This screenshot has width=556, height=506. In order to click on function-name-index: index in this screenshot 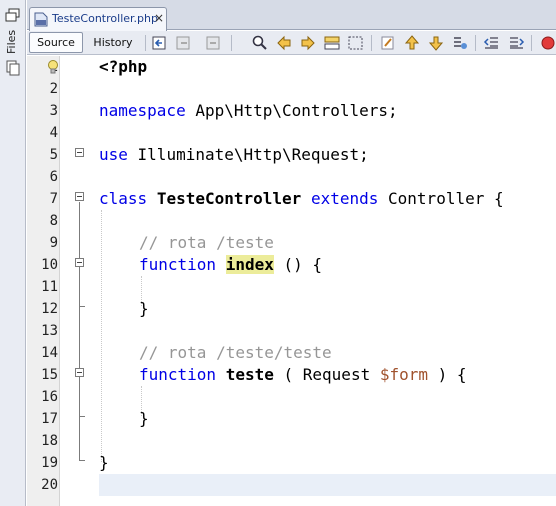, I will do `click(249, 264)`.